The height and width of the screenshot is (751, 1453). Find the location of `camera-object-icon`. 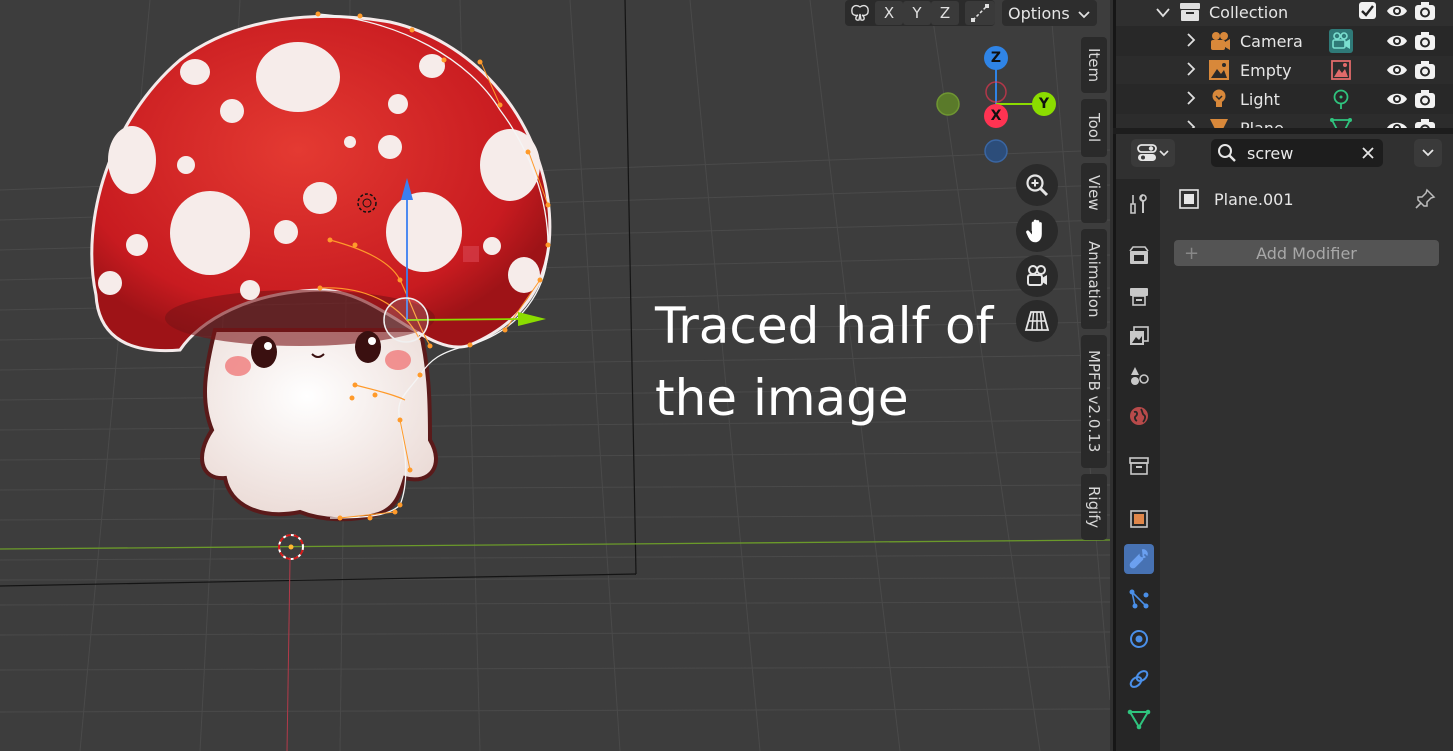

camera-object-icon is located at coordinates (1220, 43).